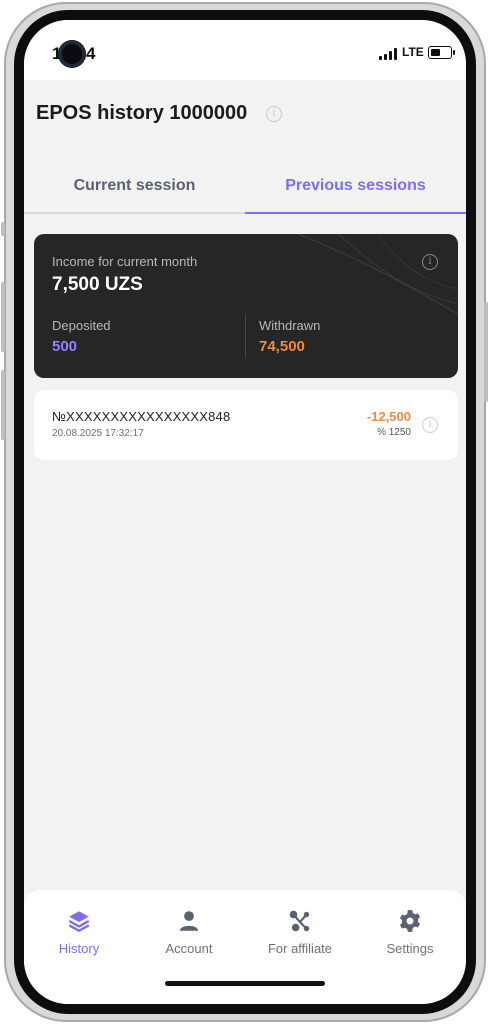 This screenshot has width=490, height=1024. I want to click on transaction-fee: % 1250, so click(394, 432).